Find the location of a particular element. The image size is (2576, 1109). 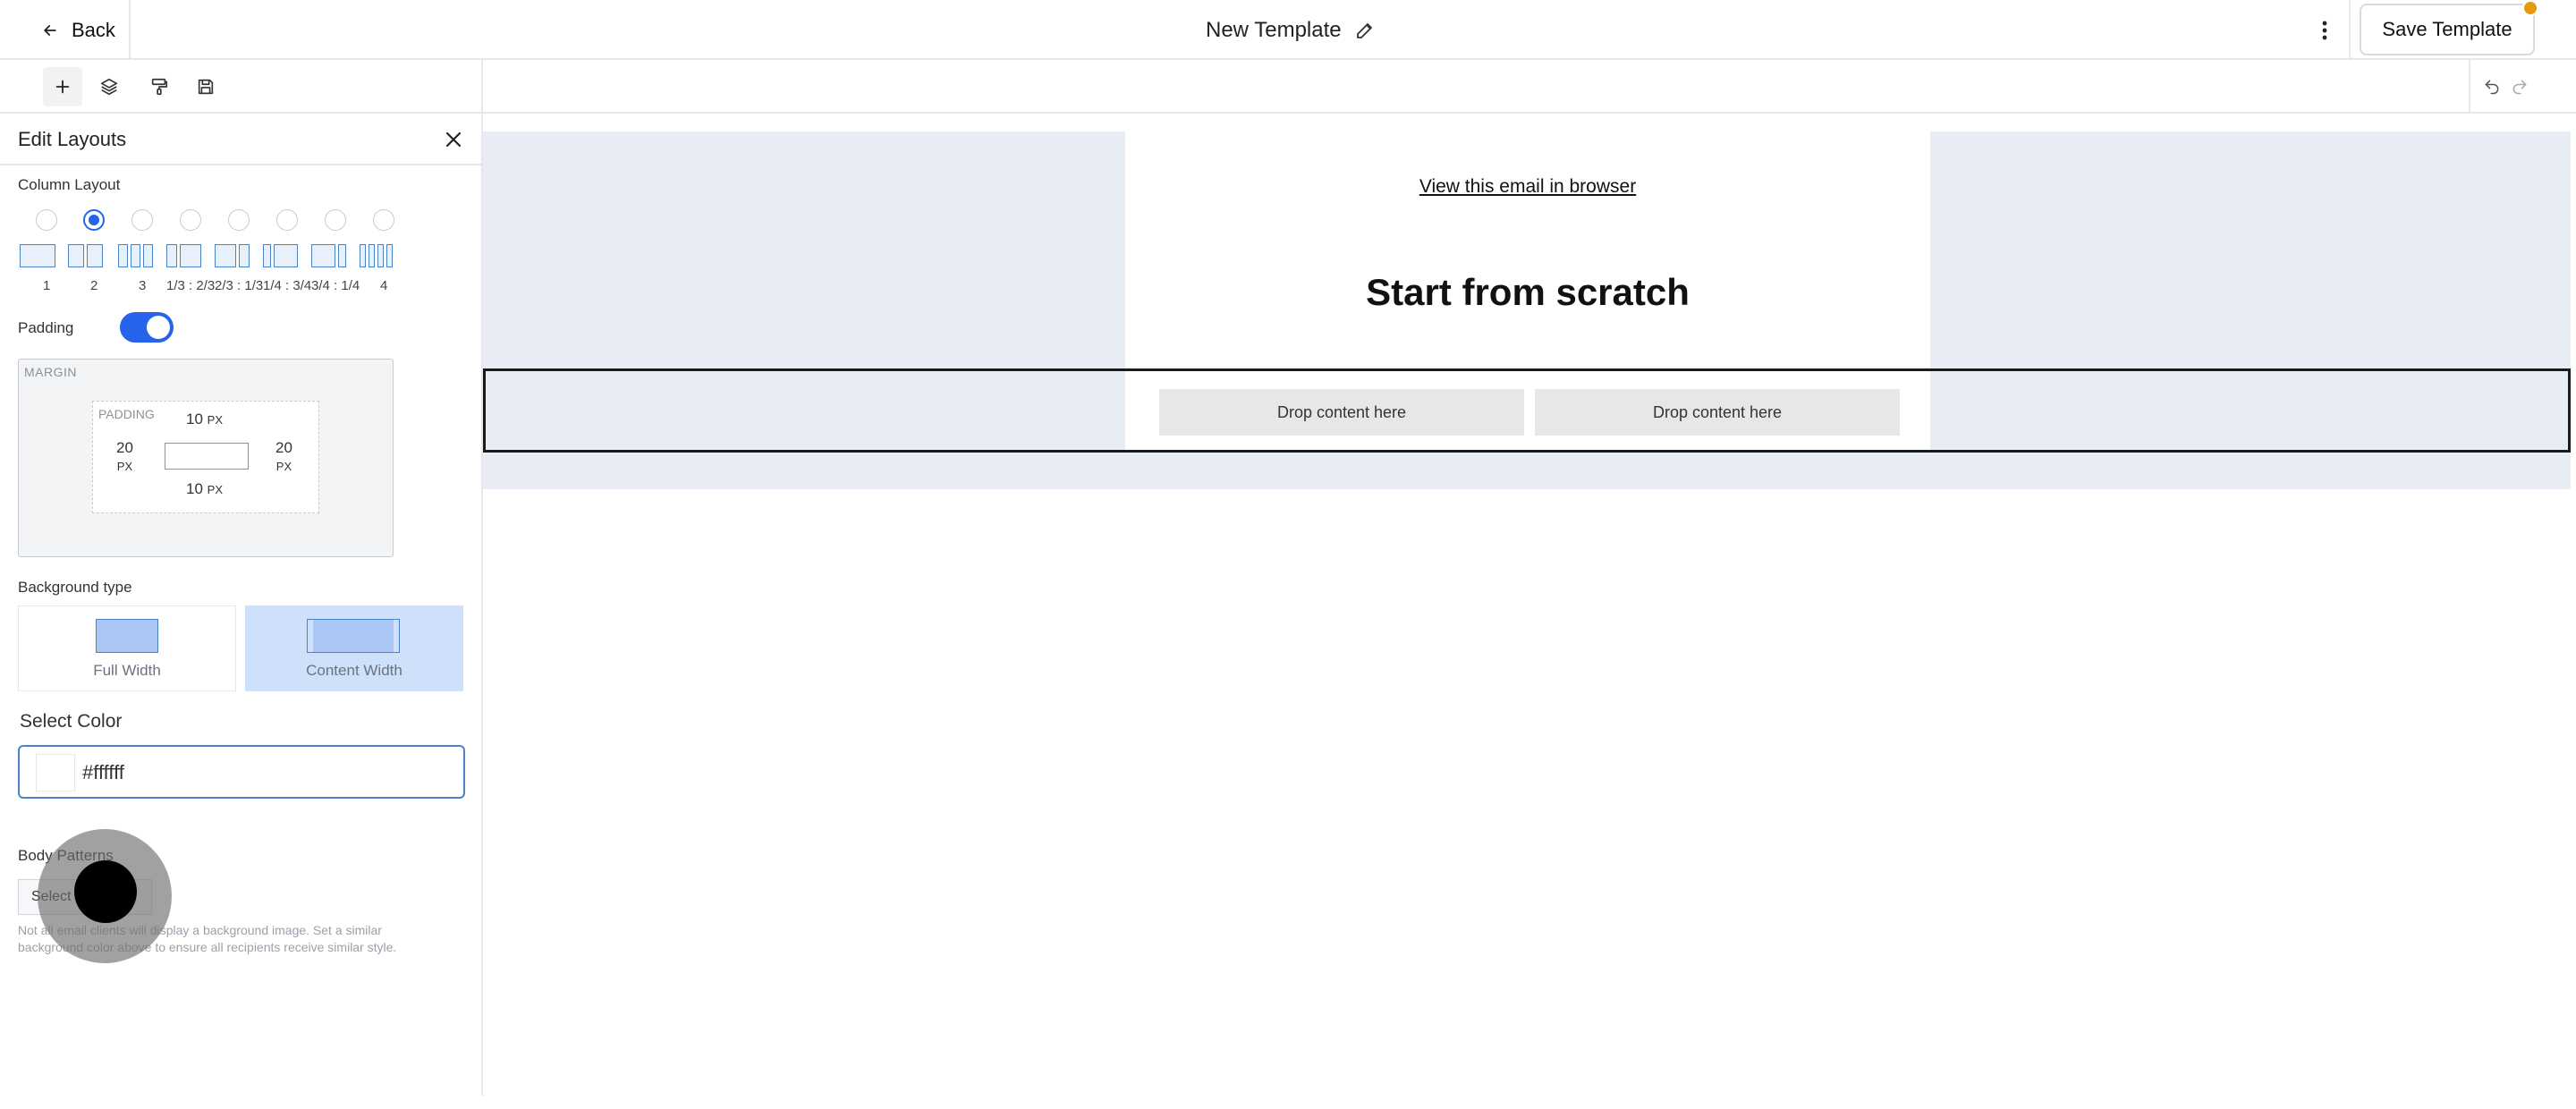

selected-row: Drop content here Drop content here is located at coordinates (1527, 411).